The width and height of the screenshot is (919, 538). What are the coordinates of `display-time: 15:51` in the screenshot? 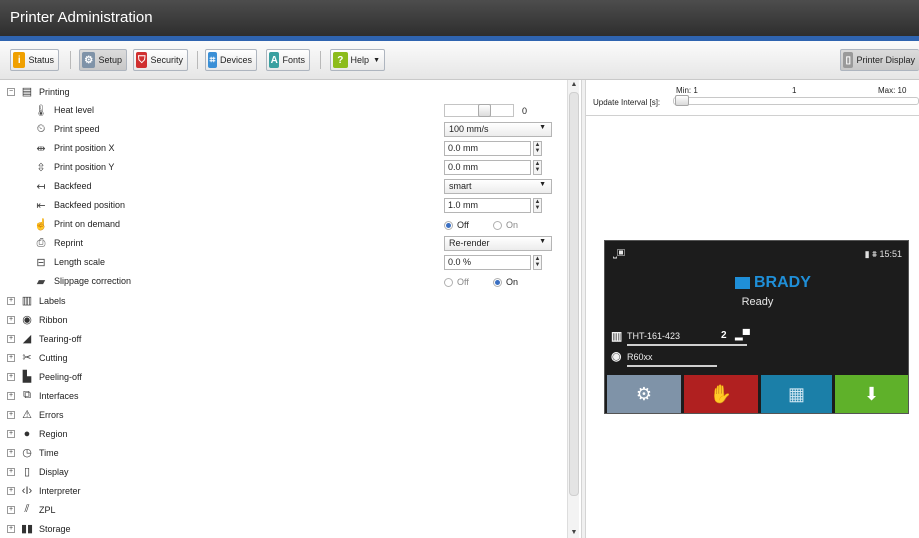 It's located at (890, 254).